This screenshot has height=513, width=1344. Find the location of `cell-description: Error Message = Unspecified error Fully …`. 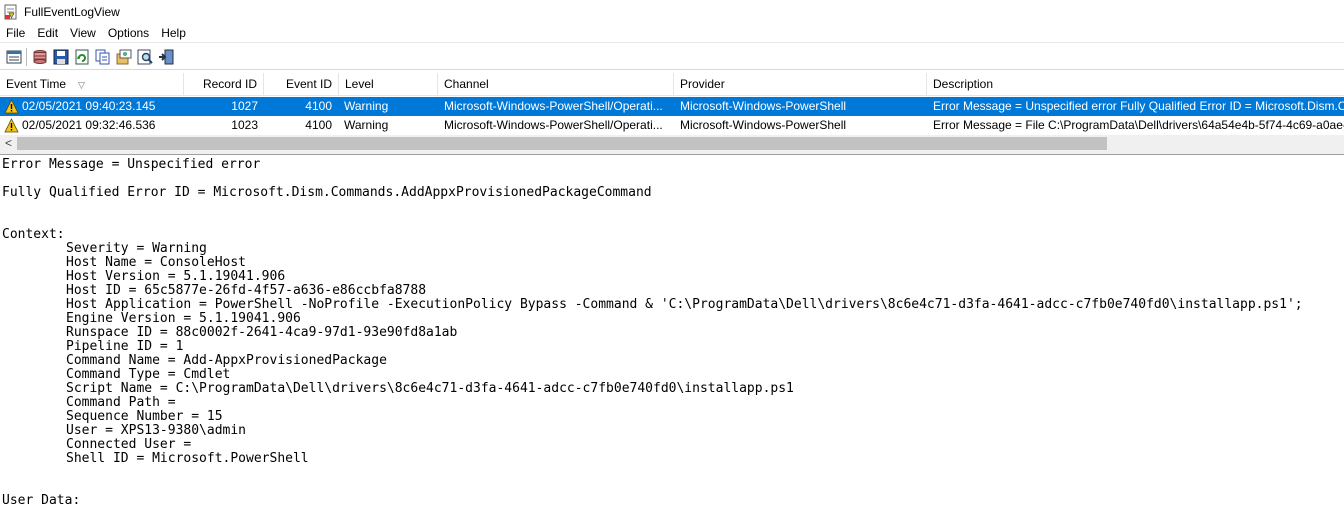

cell-description: Error Message = Unspecified error Fully … is located at coordinates (1138, 106).